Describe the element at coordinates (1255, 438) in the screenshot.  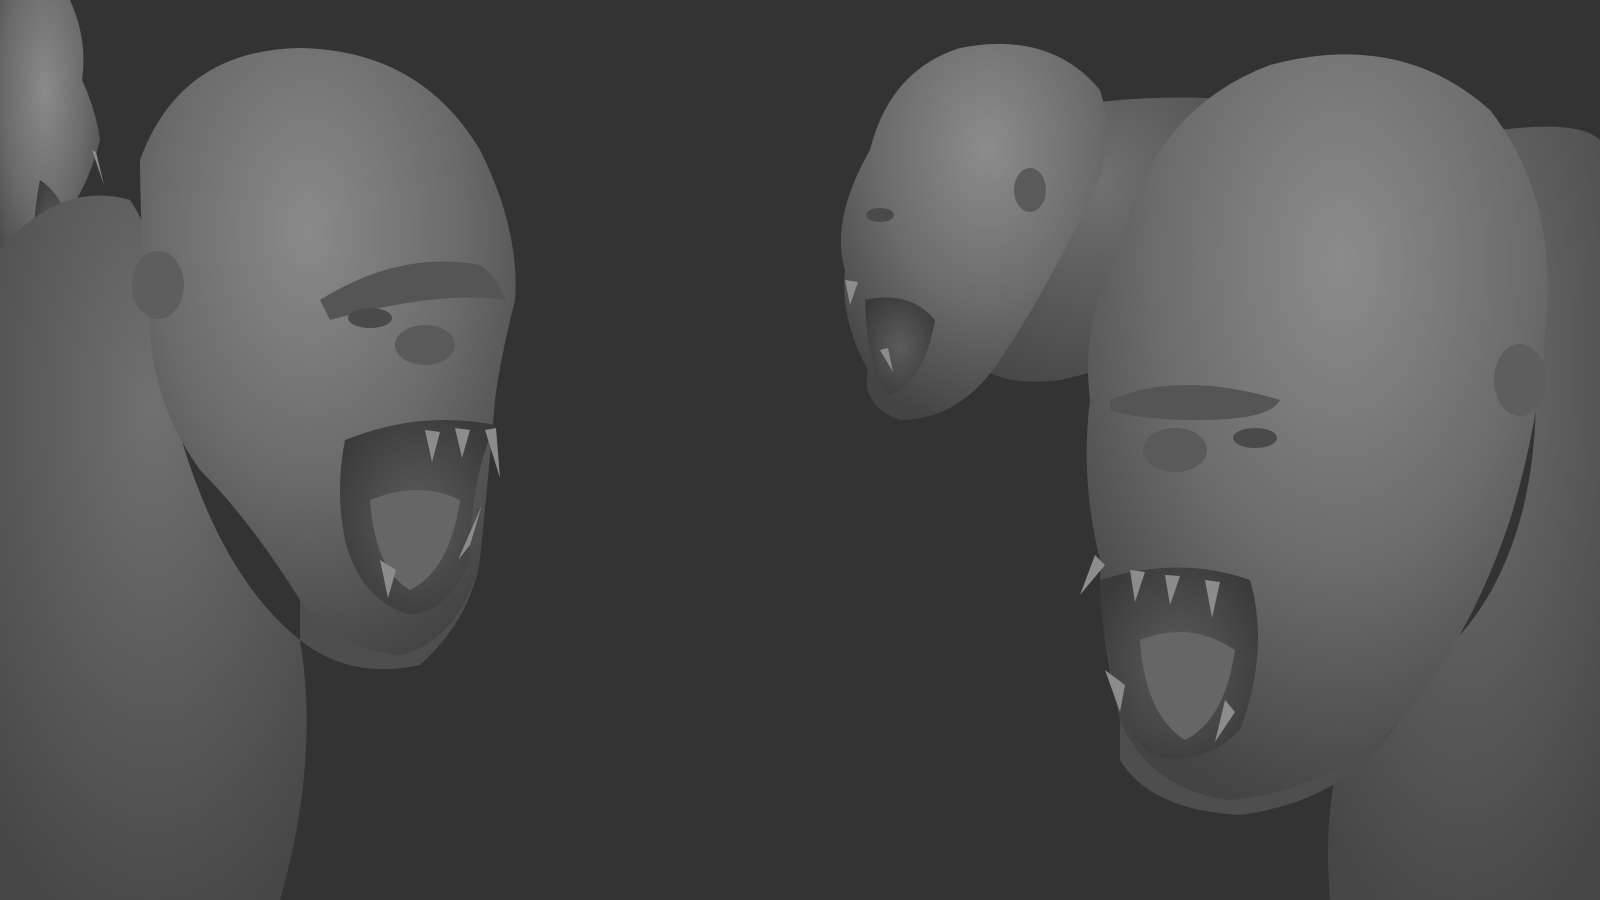
I see `ape-right-large-eye` at that location.